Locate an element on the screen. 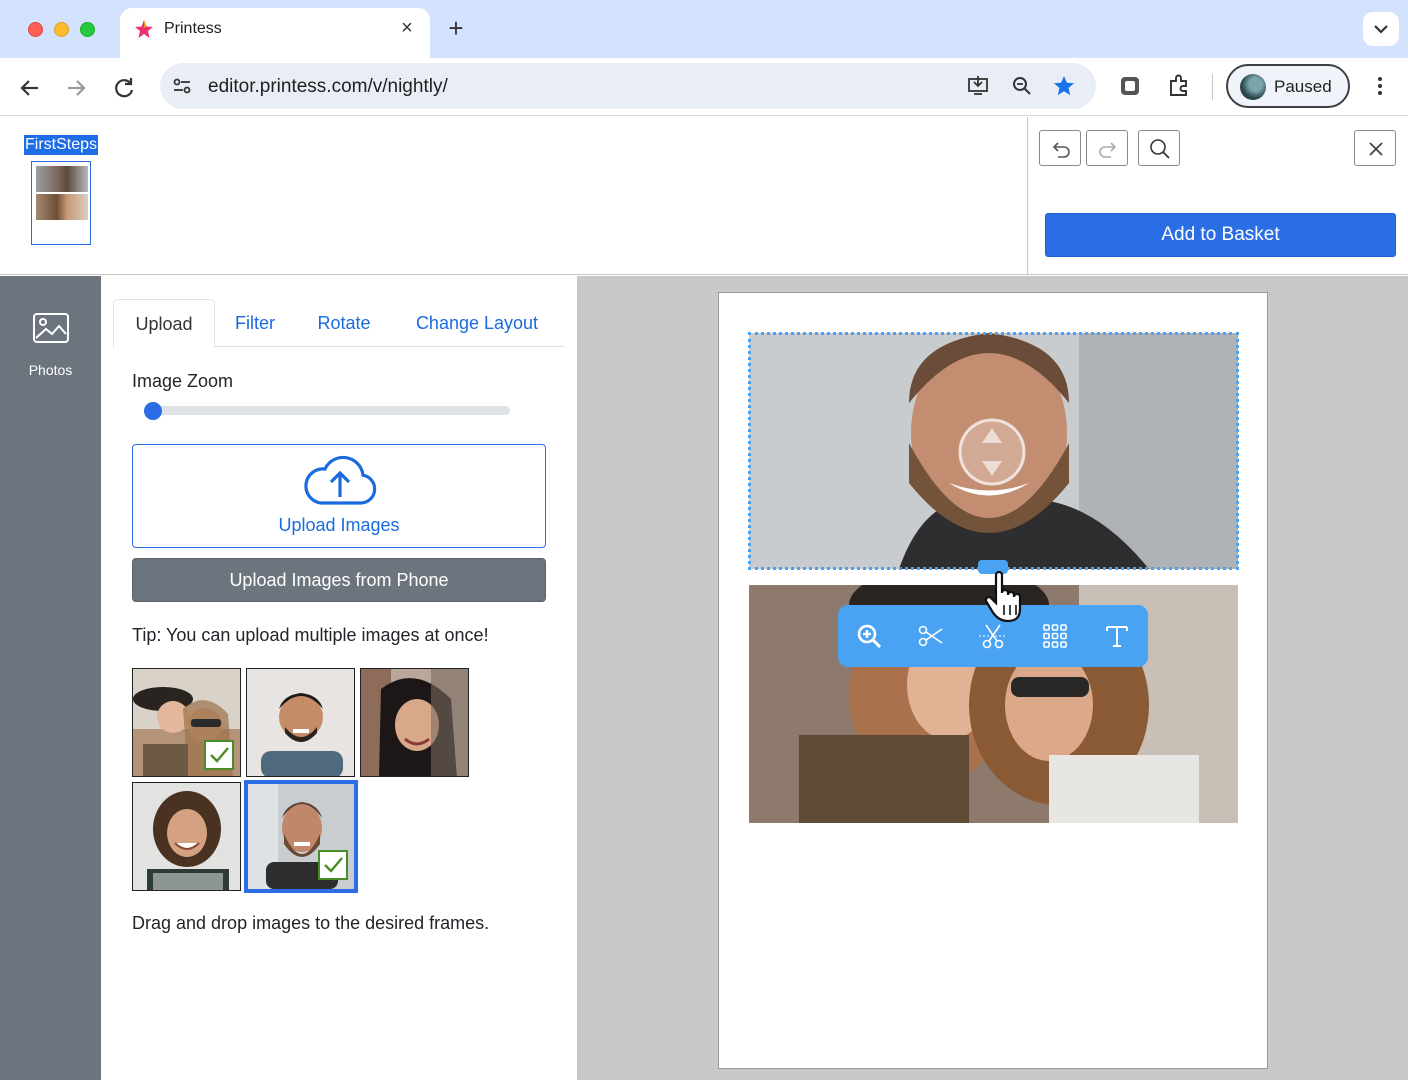  url-text: editor.printess.com/v/nightly/ is located at coordinates (328, 87).